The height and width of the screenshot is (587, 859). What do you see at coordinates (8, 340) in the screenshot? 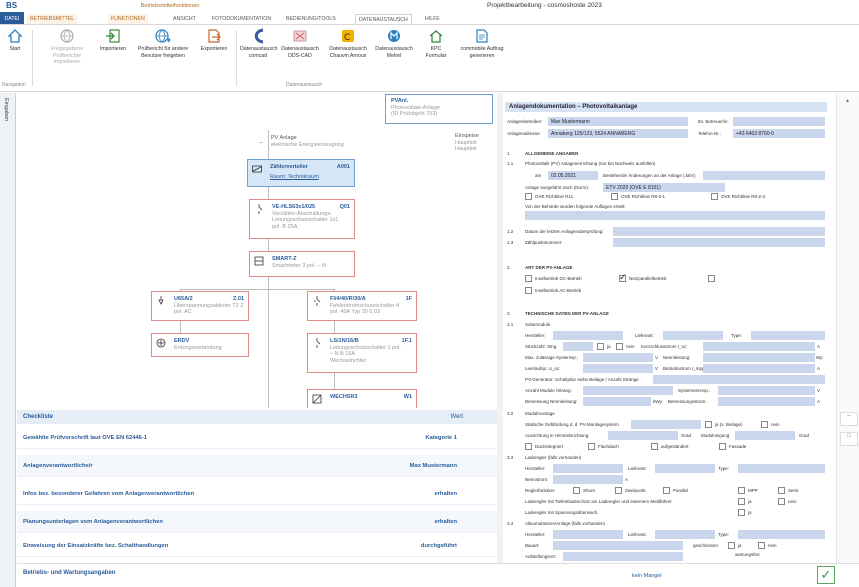
I see `eingaben-side-tab: Eingaben` at bounding box center [8, 340].